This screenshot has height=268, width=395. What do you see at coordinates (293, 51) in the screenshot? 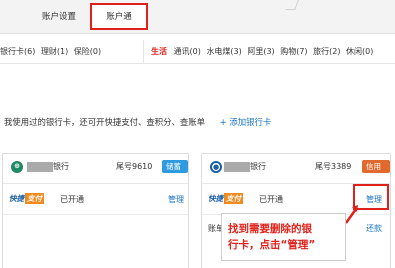
I see `category-shopping: 购物(7)` at bounding box center [293, 51].